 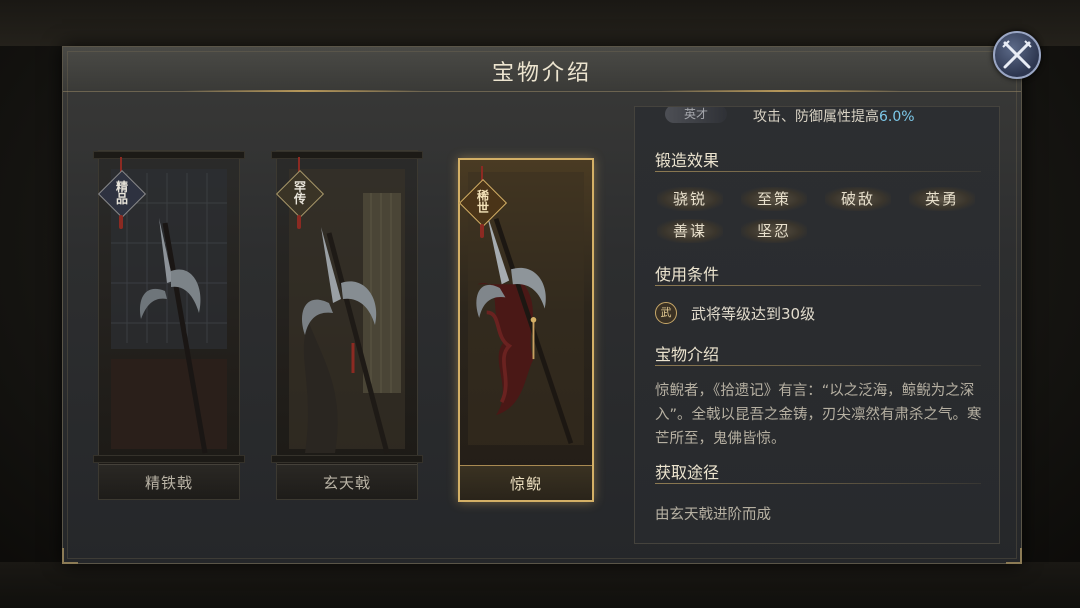 What do you see at coordinates (690, 231) in the screenshot?
I see `forge-effect-chip: 善谋` at bounding box center [690, 231].